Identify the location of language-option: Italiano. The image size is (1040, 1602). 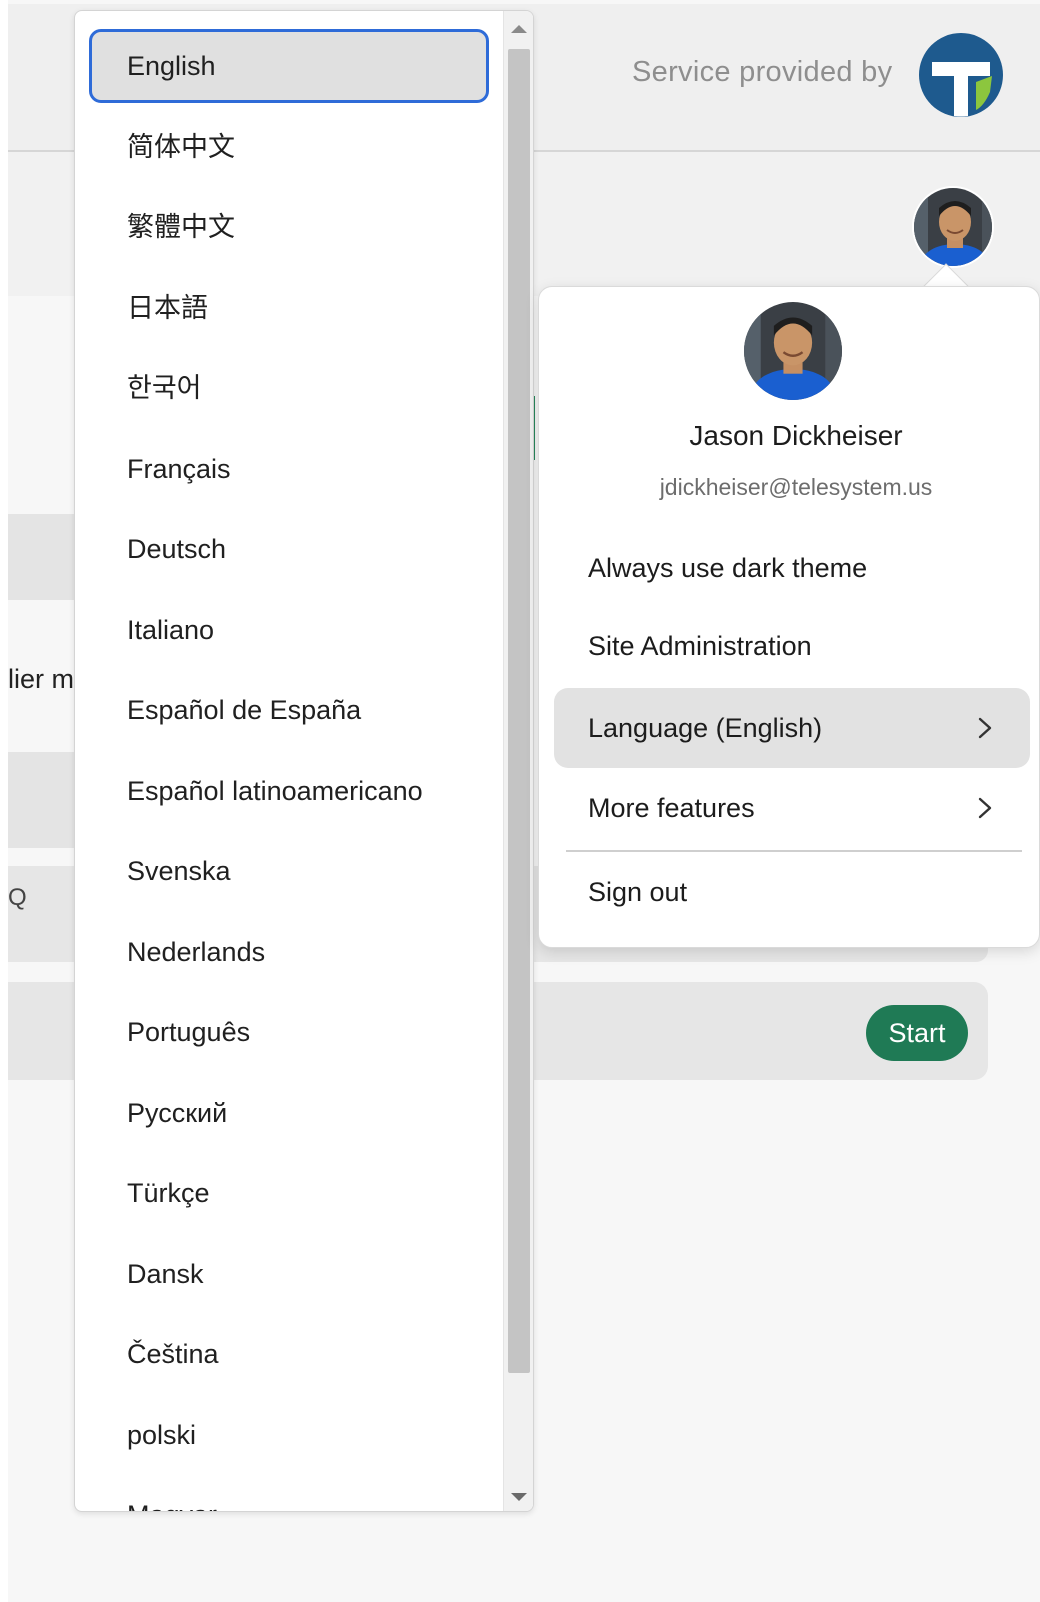
(289, 630).